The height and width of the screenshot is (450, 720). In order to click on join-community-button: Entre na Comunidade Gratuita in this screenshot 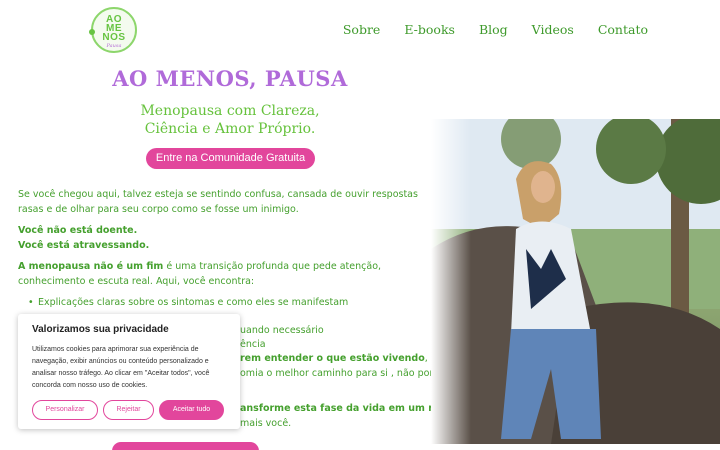, I will do `click(230, 158)`.